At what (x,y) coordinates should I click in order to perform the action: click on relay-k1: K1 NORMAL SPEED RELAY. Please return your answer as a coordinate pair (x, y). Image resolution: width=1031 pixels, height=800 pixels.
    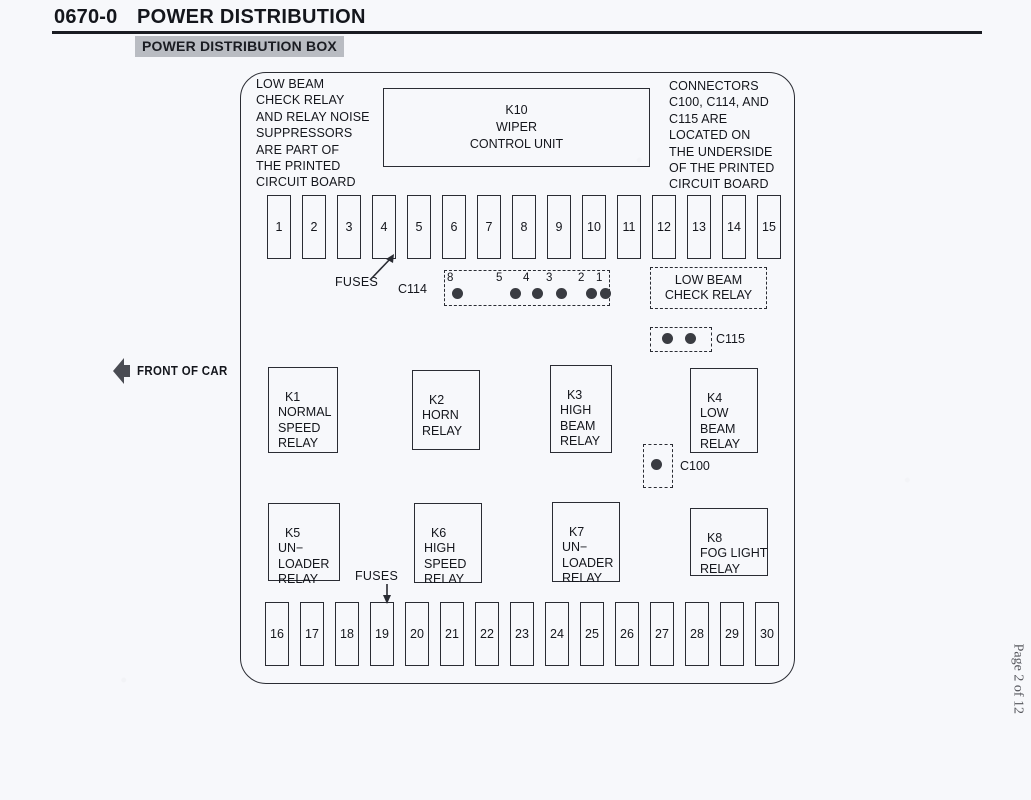
    Looking at the image, I should click on (303, 410).